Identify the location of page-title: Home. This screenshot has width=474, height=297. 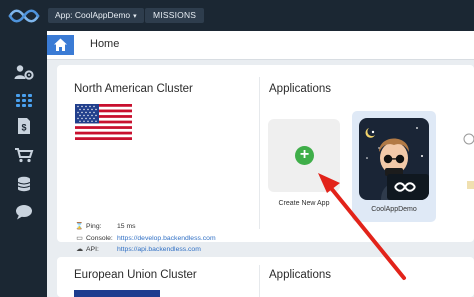
(105, 44).